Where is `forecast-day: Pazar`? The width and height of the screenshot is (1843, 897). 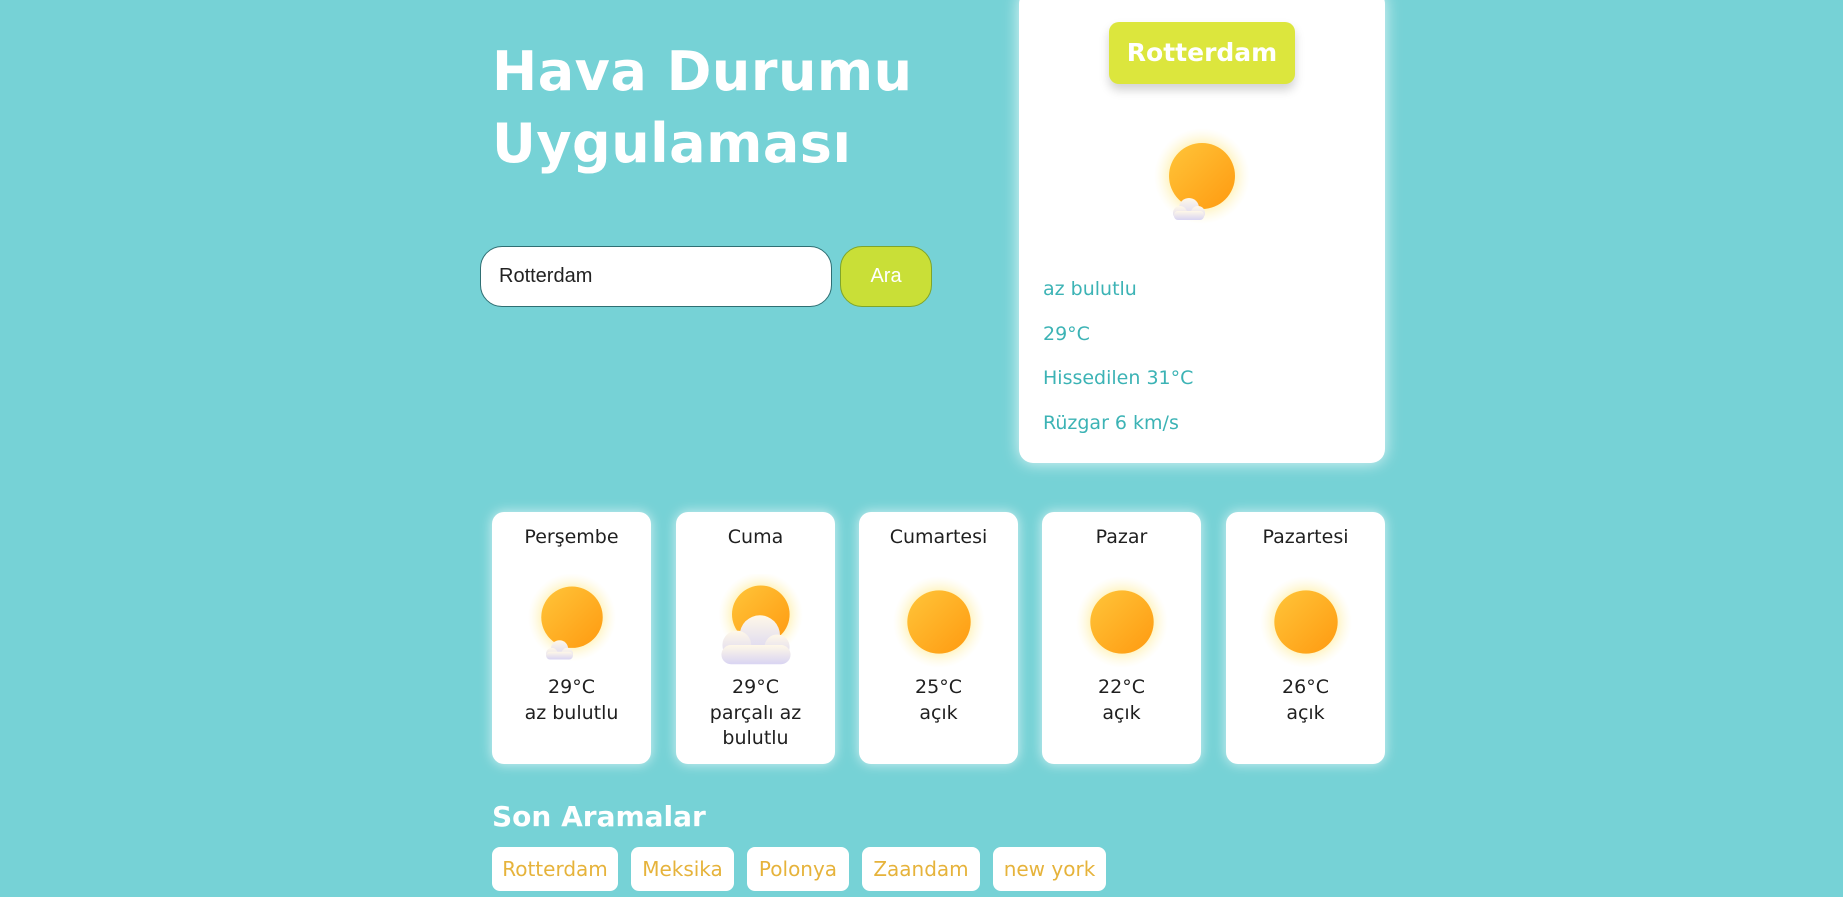
forecast-day: Pazar is located at coordinates (1121, 537).